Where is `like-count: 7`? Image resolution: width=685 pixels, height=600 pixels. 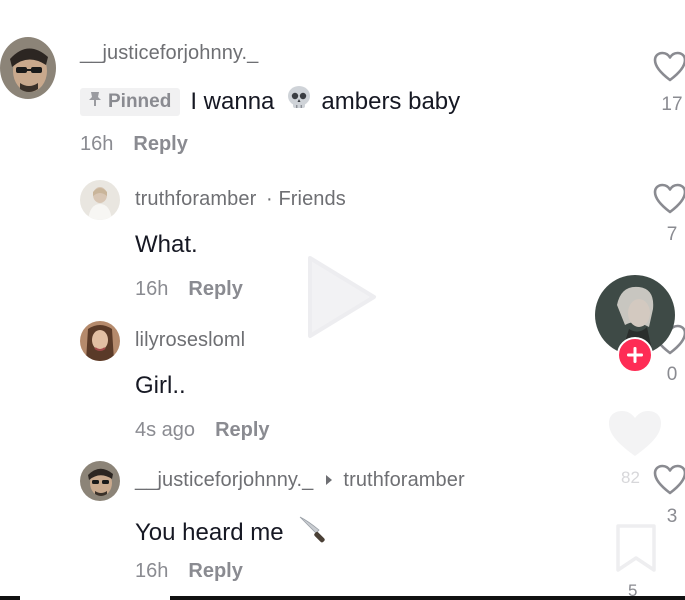 like-count: 7 is located at coordinates (672, 234).